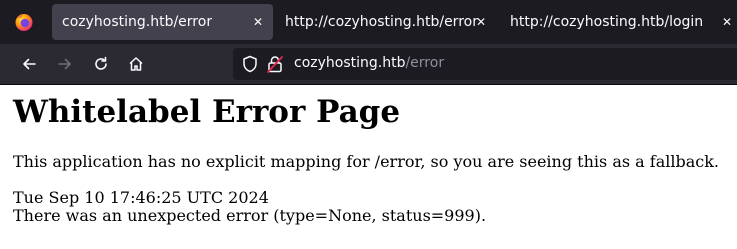 The image size is (737, 249). I want to click on home-button, so click(136, 64).